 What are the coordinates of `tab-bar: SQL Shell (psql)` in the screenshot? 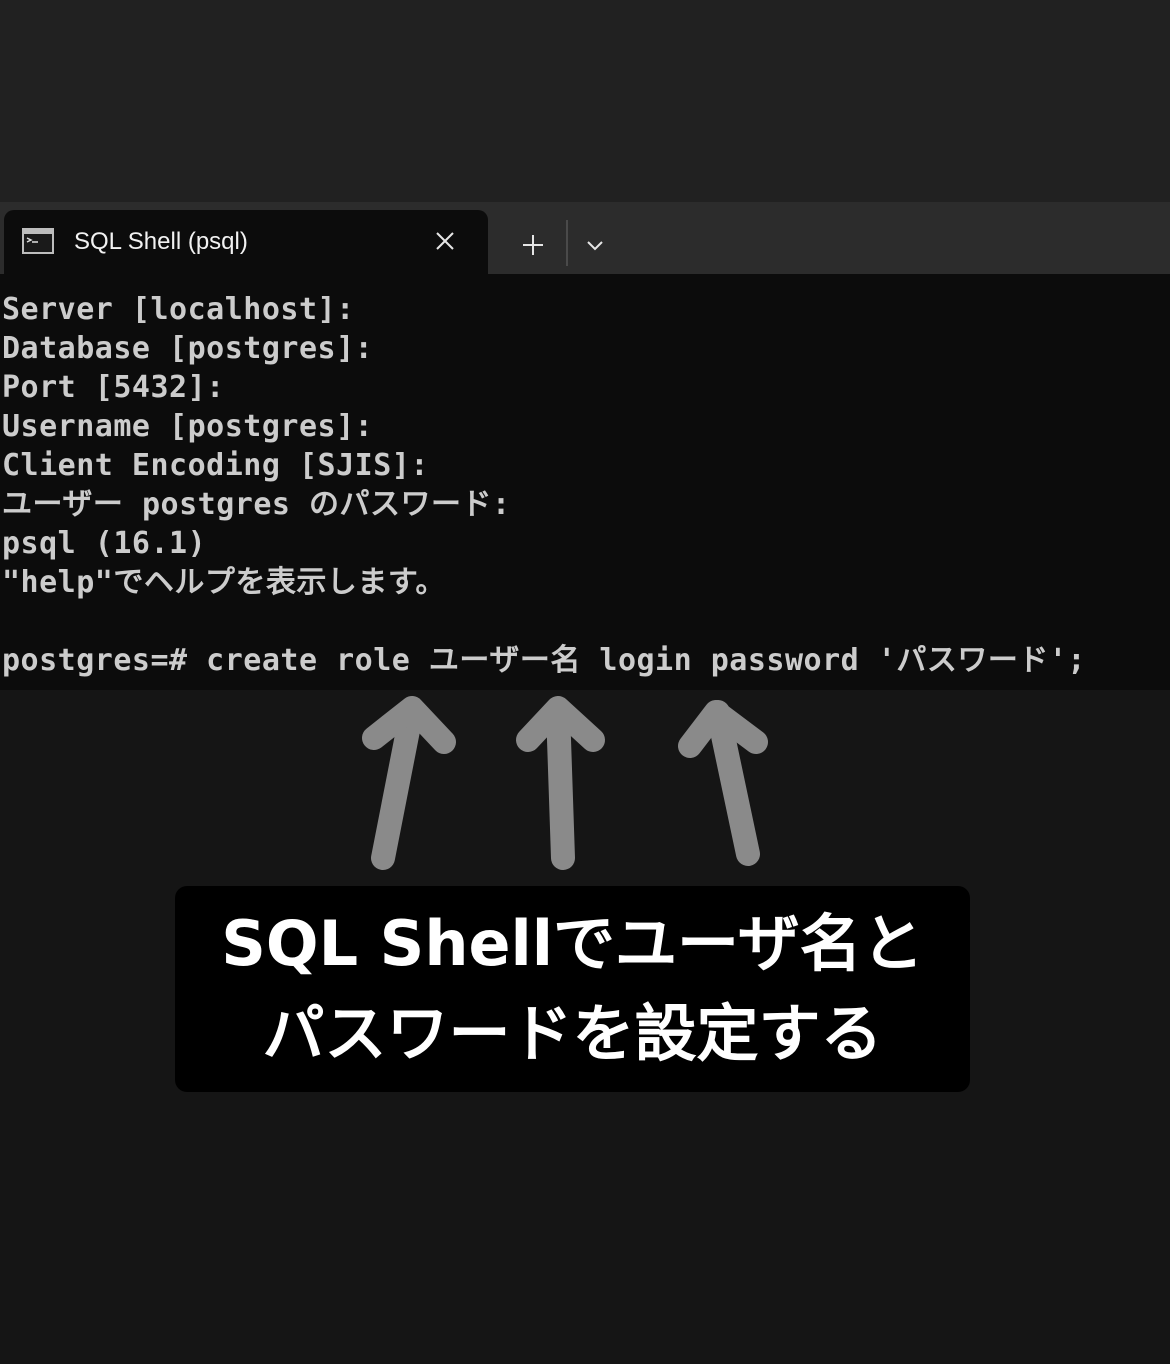 It's located at (585, 238).